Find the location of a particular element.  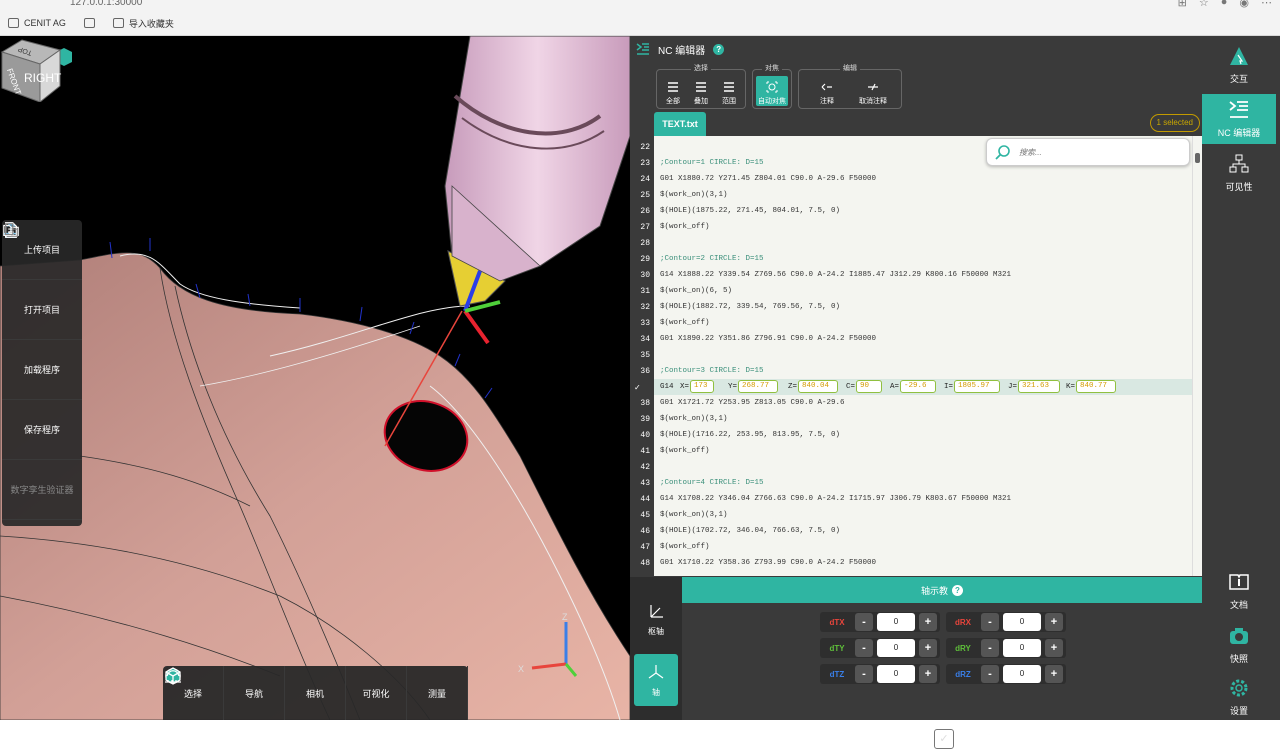

camera-tool-button: 相机 is located at coordinates (256, 693).